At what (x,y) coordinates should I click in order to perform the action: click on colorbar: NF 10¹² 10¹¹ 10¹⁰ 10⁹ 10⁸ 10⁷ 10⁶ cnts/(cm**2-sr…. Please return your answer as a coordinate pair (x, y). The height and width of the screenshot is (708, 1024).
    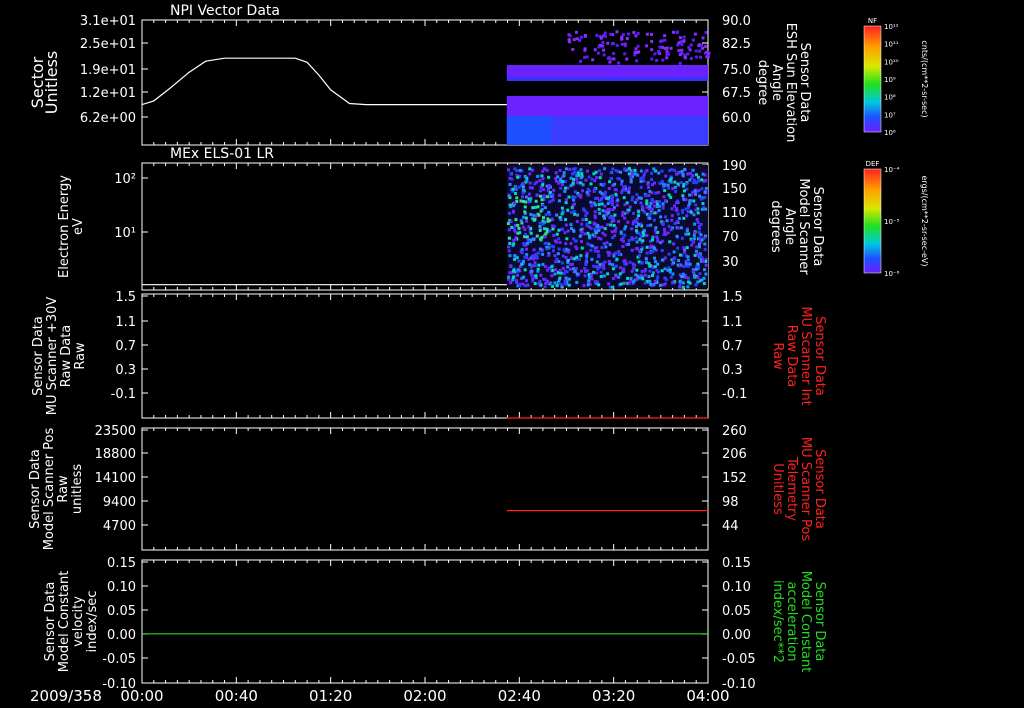
    Looking at the image, I should click on (896, 77).